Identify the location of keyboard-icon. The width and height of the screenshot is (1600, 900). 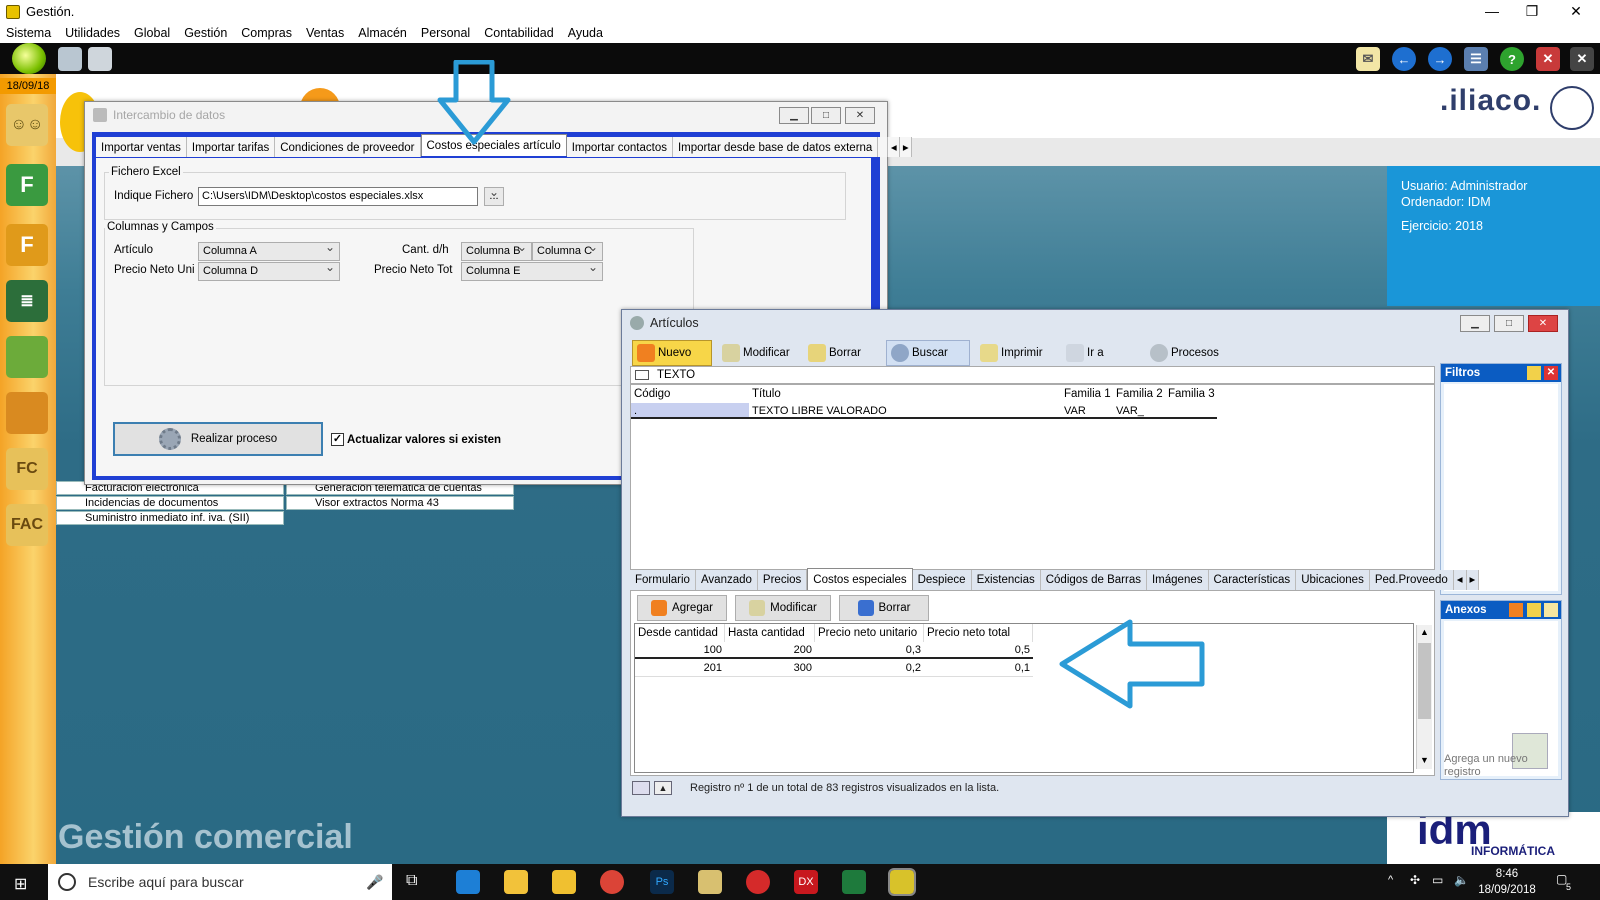
(641, 788).